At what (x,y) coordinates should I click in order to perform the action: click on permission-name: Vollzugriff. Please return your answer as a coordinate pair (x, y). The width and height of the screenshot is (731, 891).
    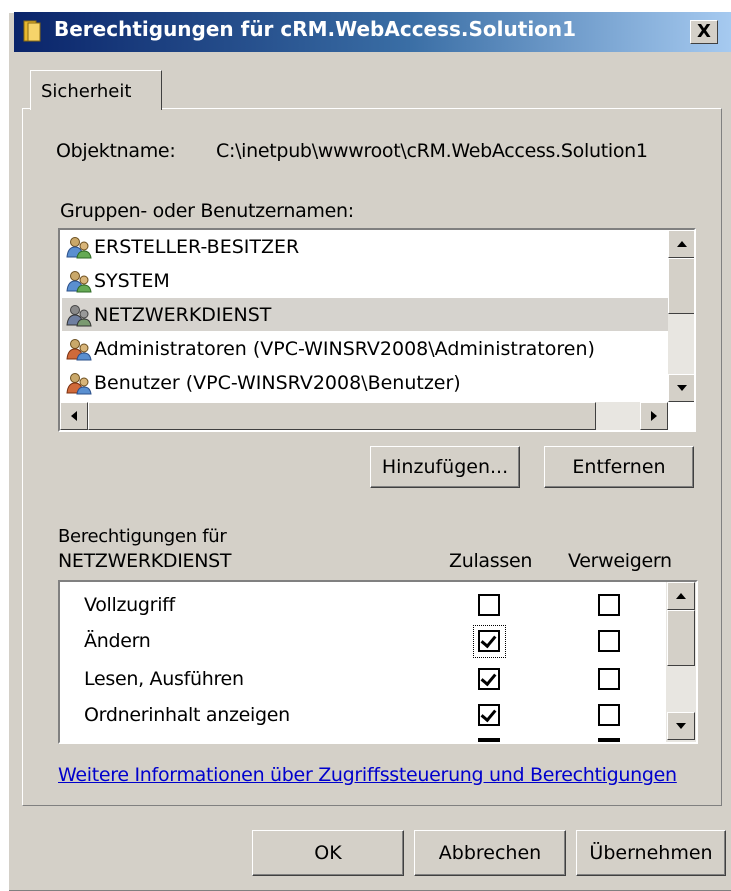
    Looking at the image, I should click on (129, 605).